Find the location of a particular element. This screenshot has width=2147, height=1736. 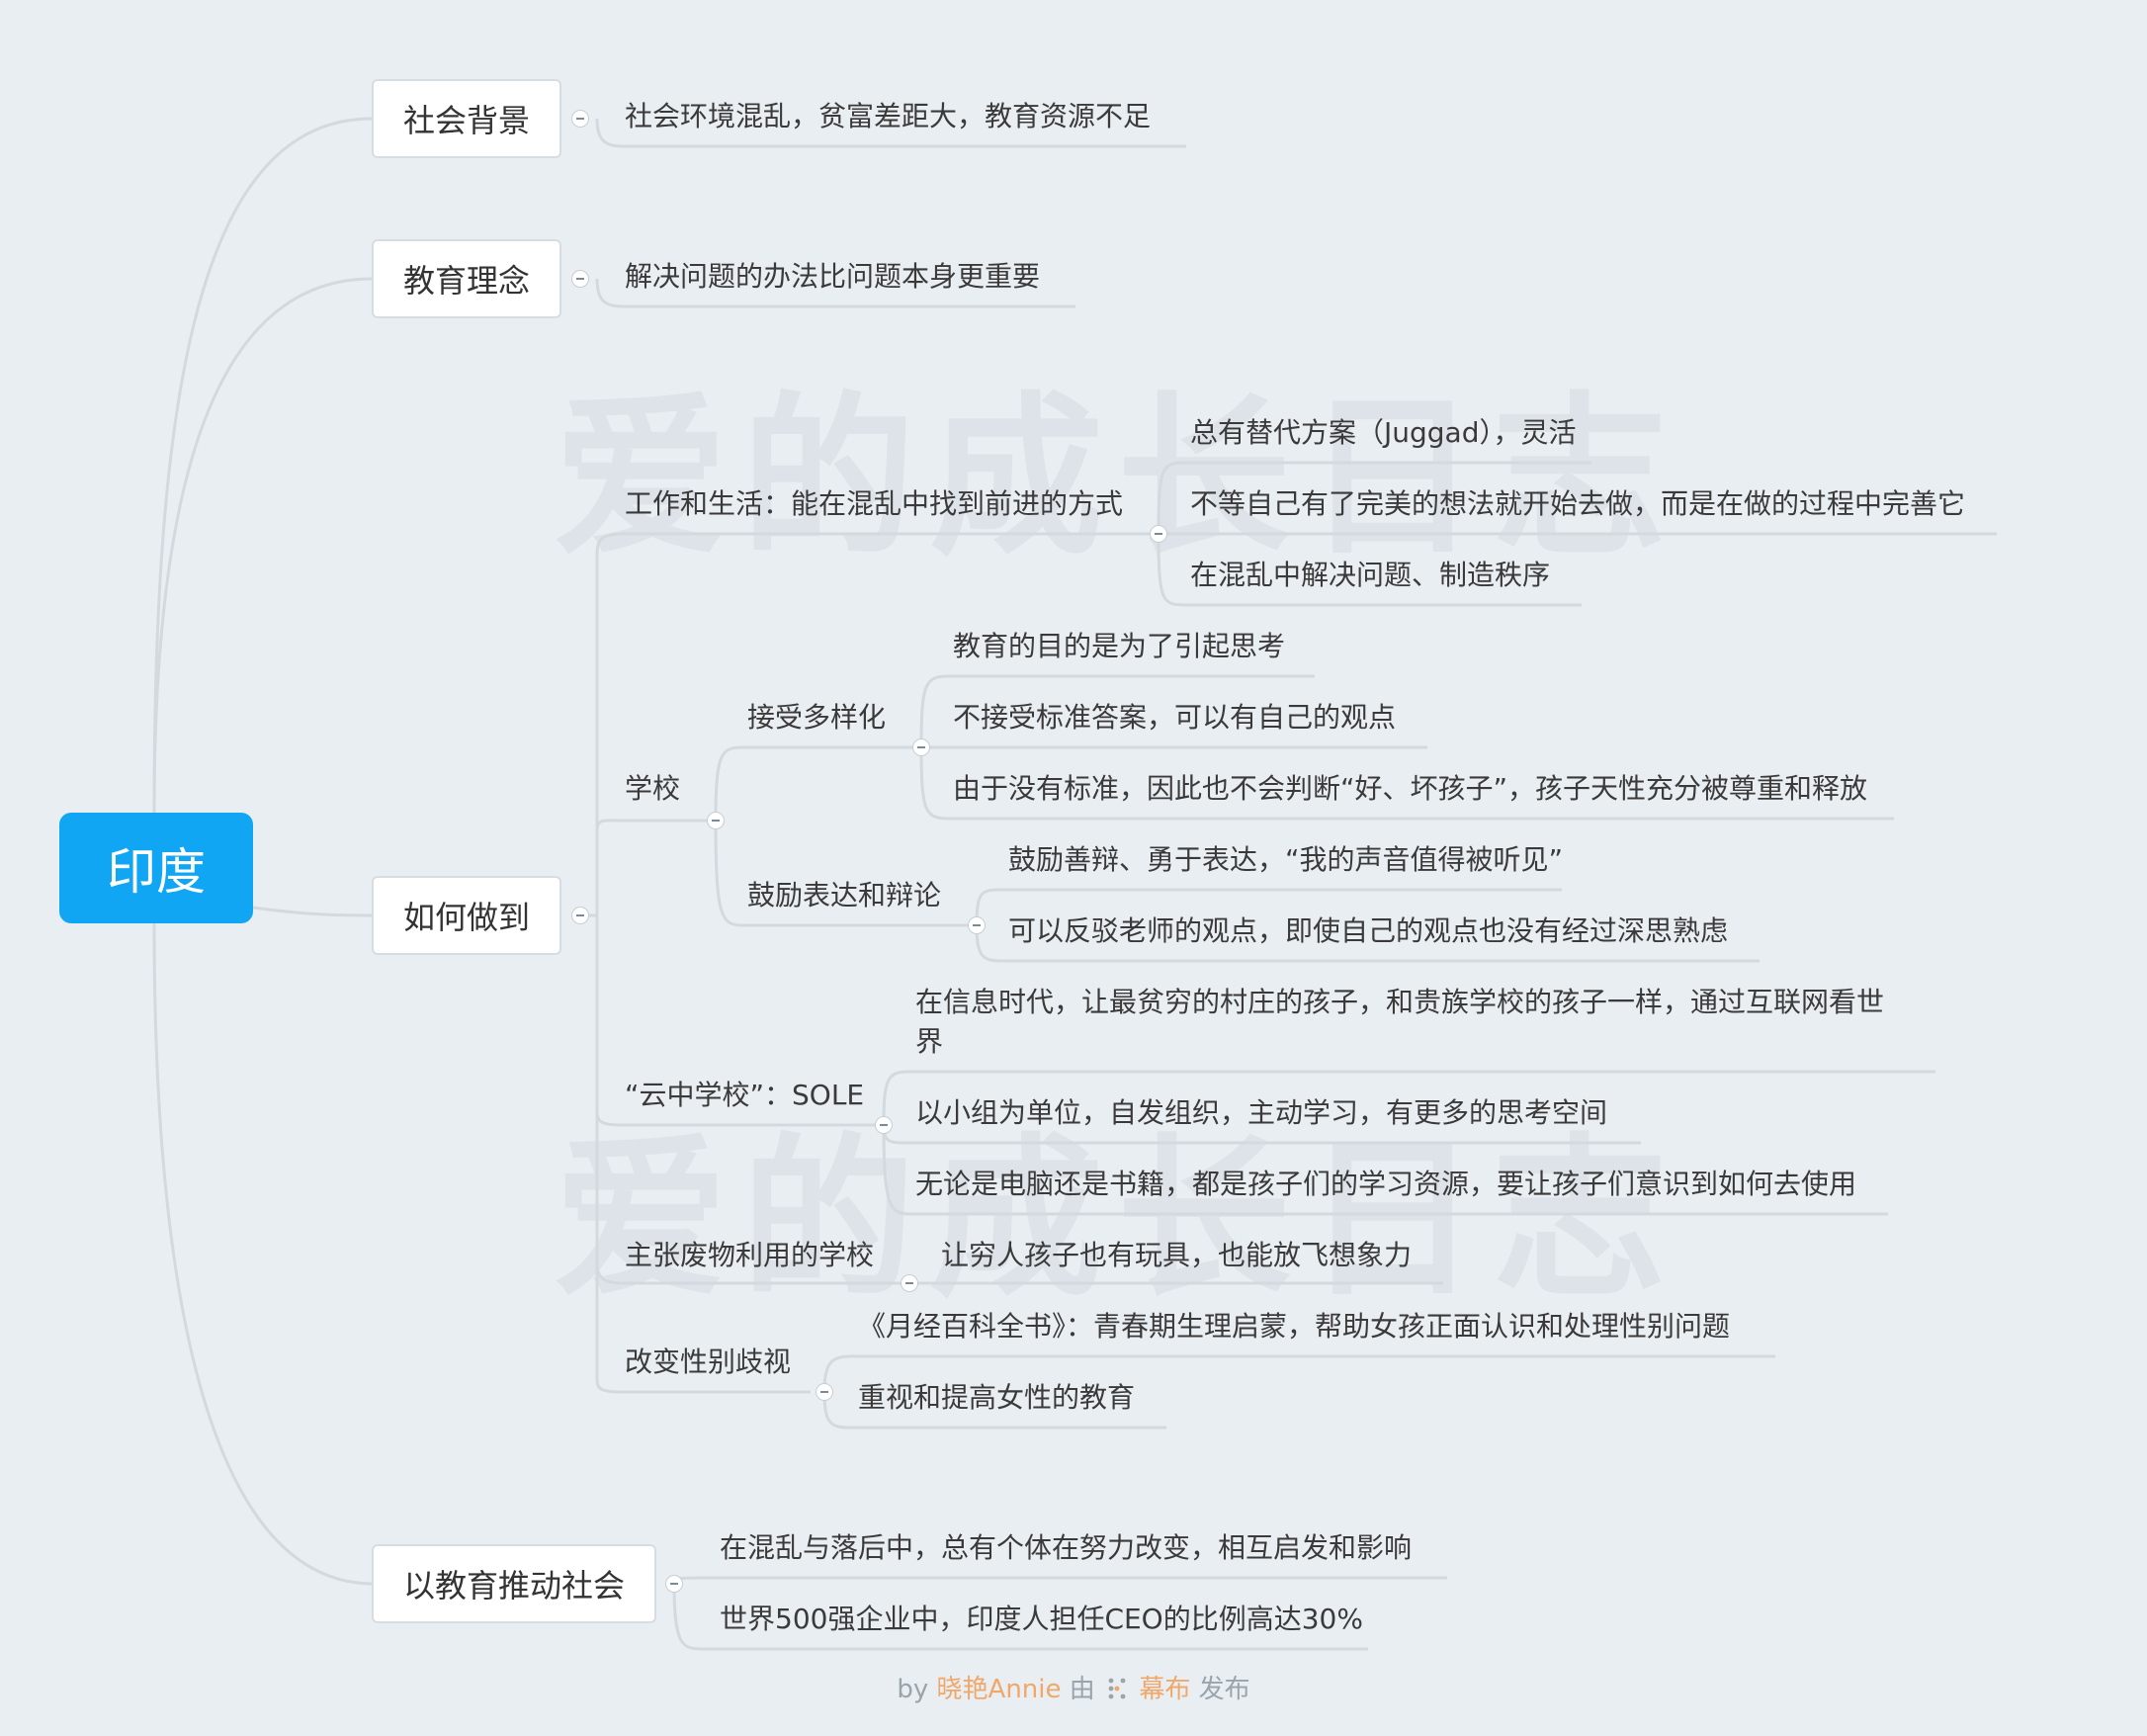

root-node: 印度 is located at coordinates (156, 868).